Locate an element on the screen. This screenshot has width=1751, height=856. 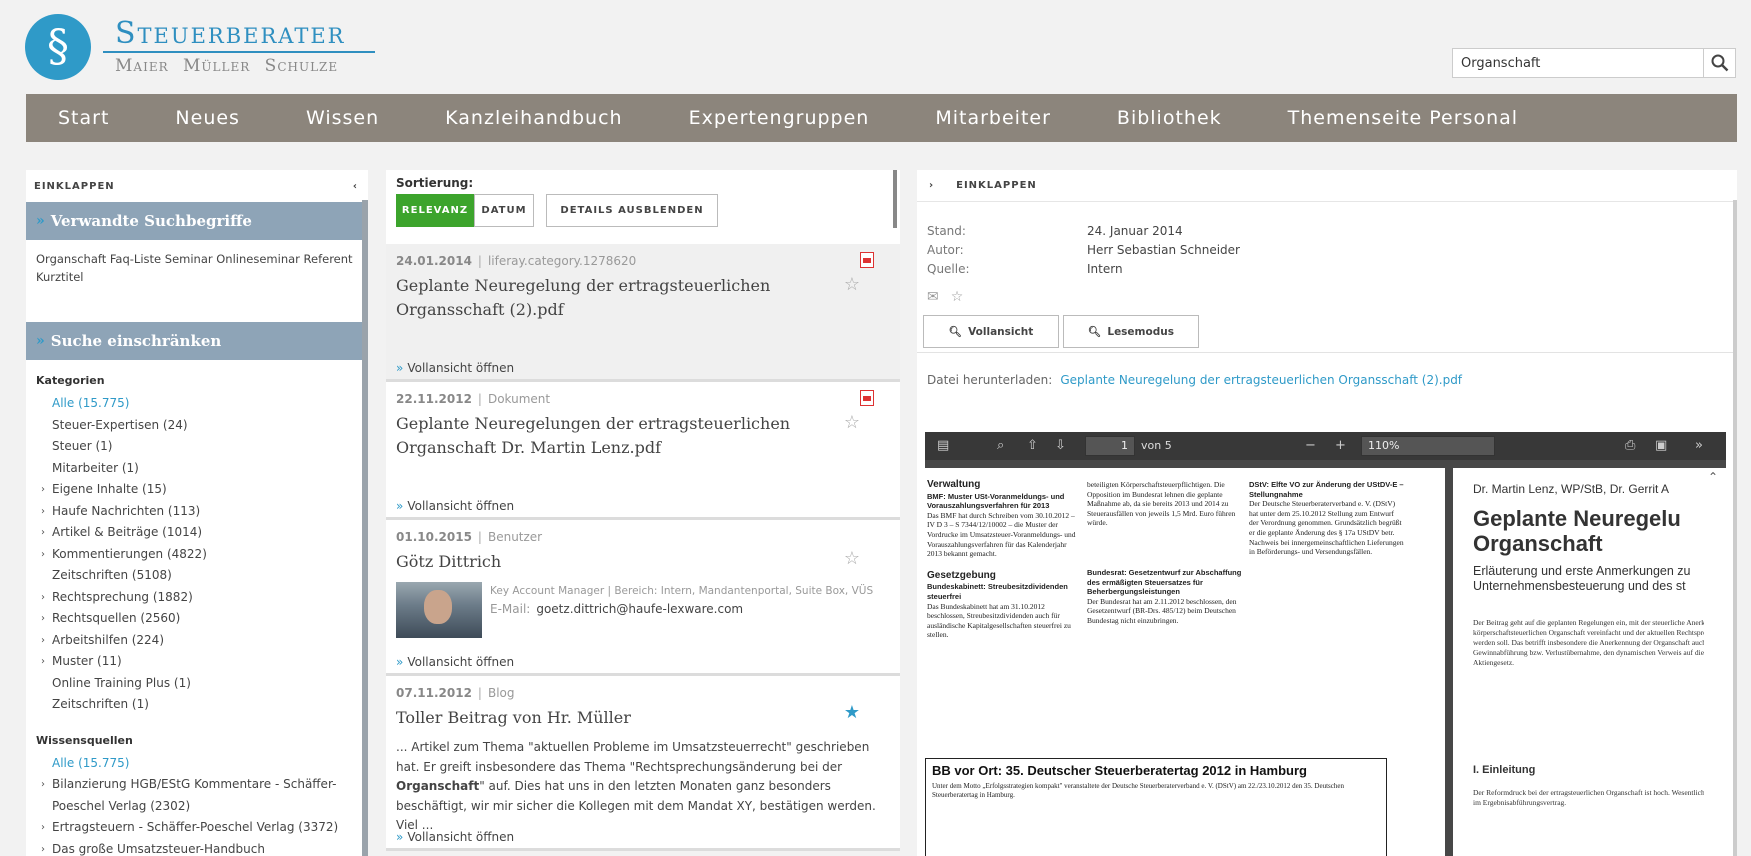
result-title: Götz Dittrich is located at coordinates (616, 562).